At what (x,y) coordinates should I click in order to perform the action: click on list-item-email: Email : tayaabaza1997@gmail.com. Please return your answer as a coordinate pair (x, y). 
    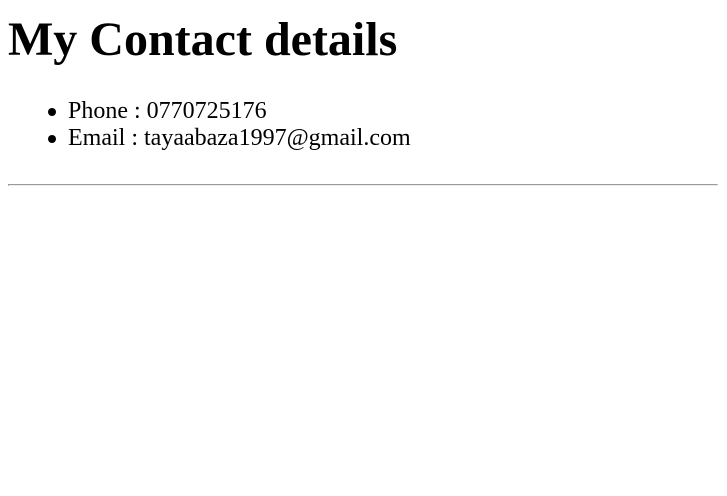
    Looking at the image, I should click on (229, 138).